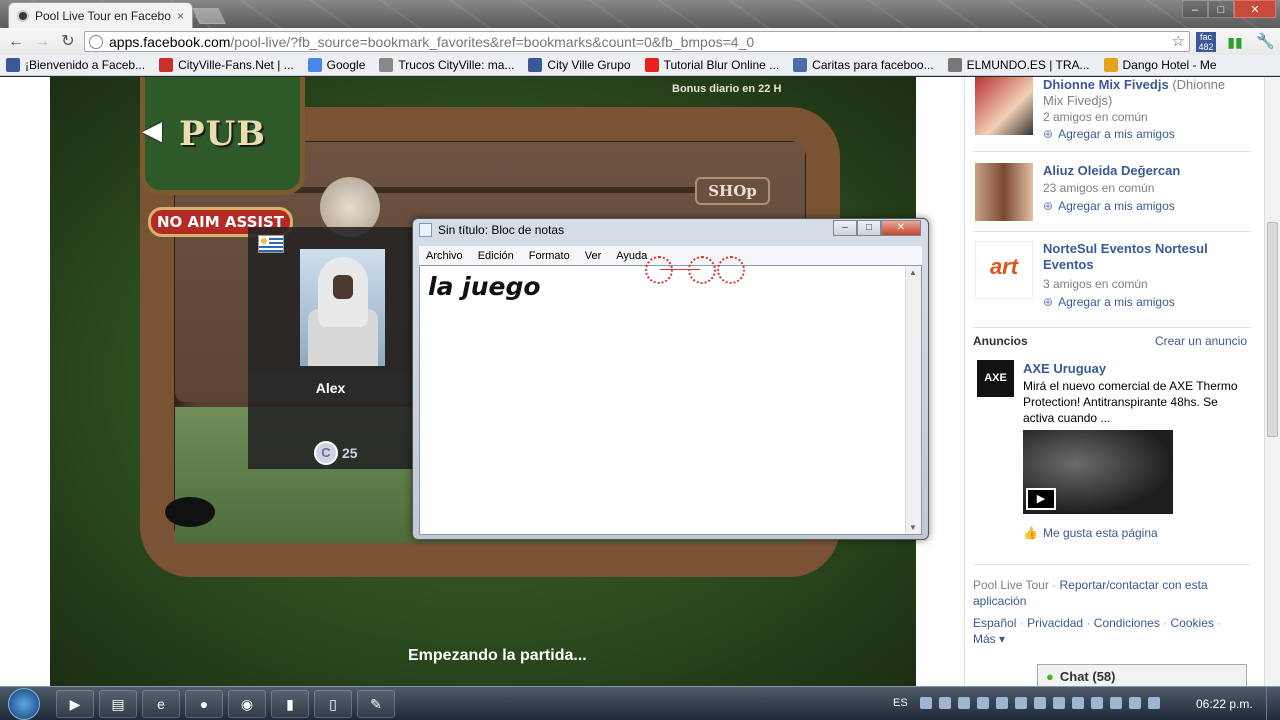 The image size is (1280, 720). I want to click on menu-ver: Ver, so click(593, 256).